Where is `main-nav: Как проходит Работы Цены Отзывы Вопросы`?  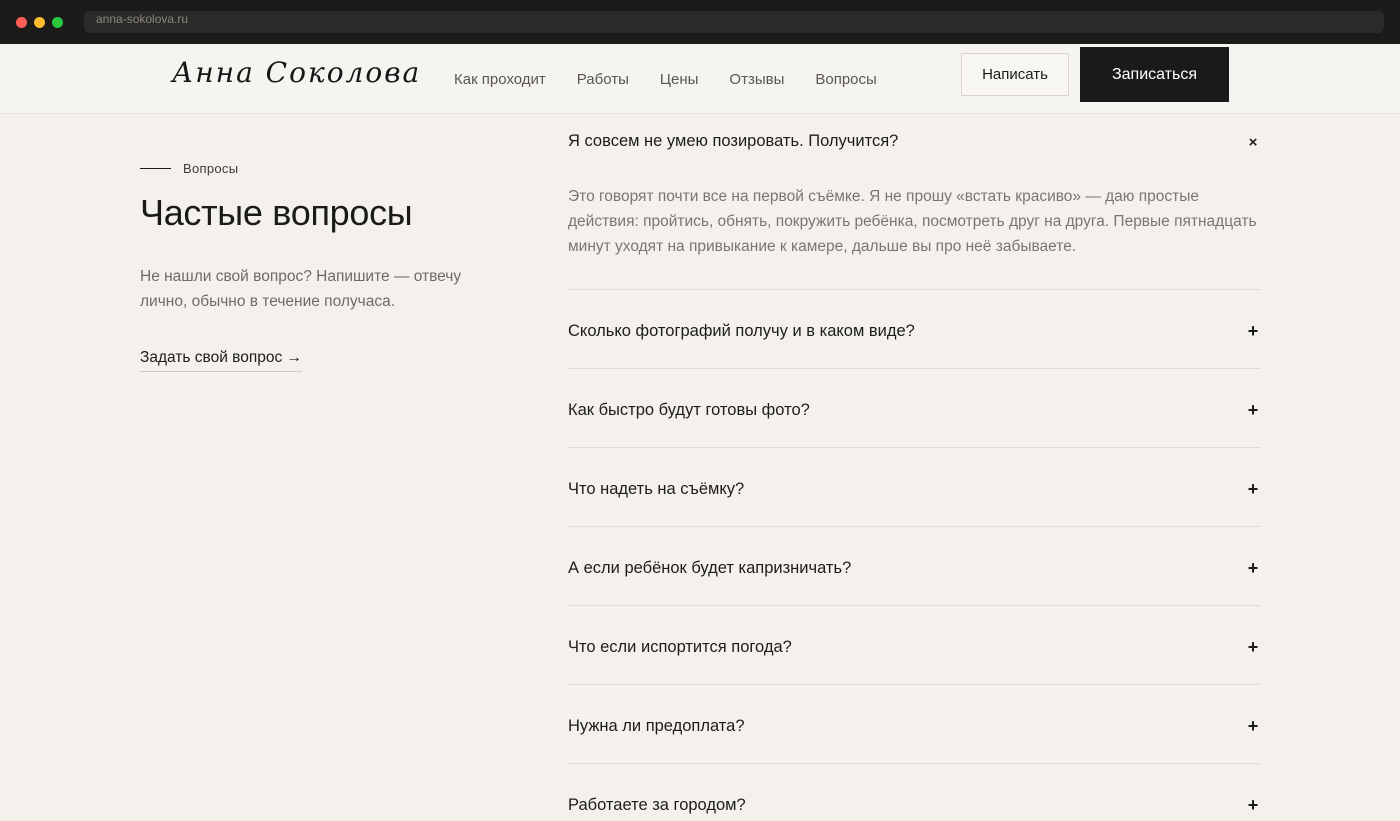 main-nav: Как проходит Работы Цены Отзывы Вопросы is located at coordinates (665, 79).